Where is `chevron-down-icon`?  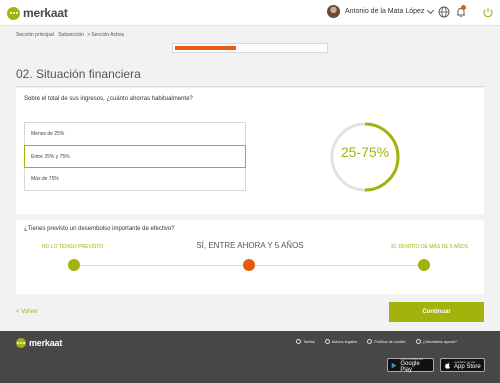
chevron-down-icon is located at coordinates (431, 10).